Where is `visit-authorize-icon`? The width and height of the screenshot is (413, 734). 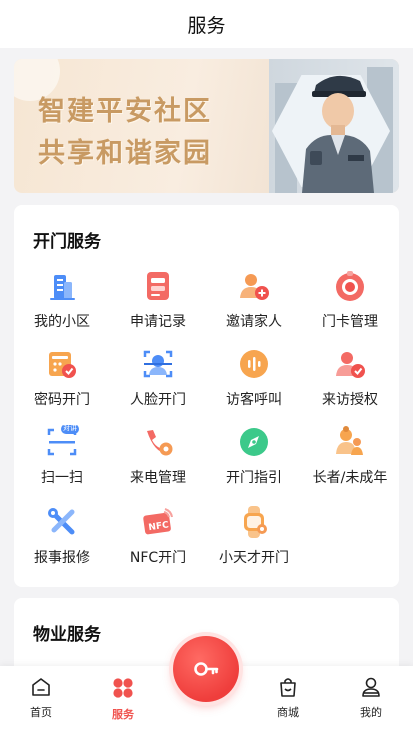 visit-authorize-icon is located at coordinates (350, 364).